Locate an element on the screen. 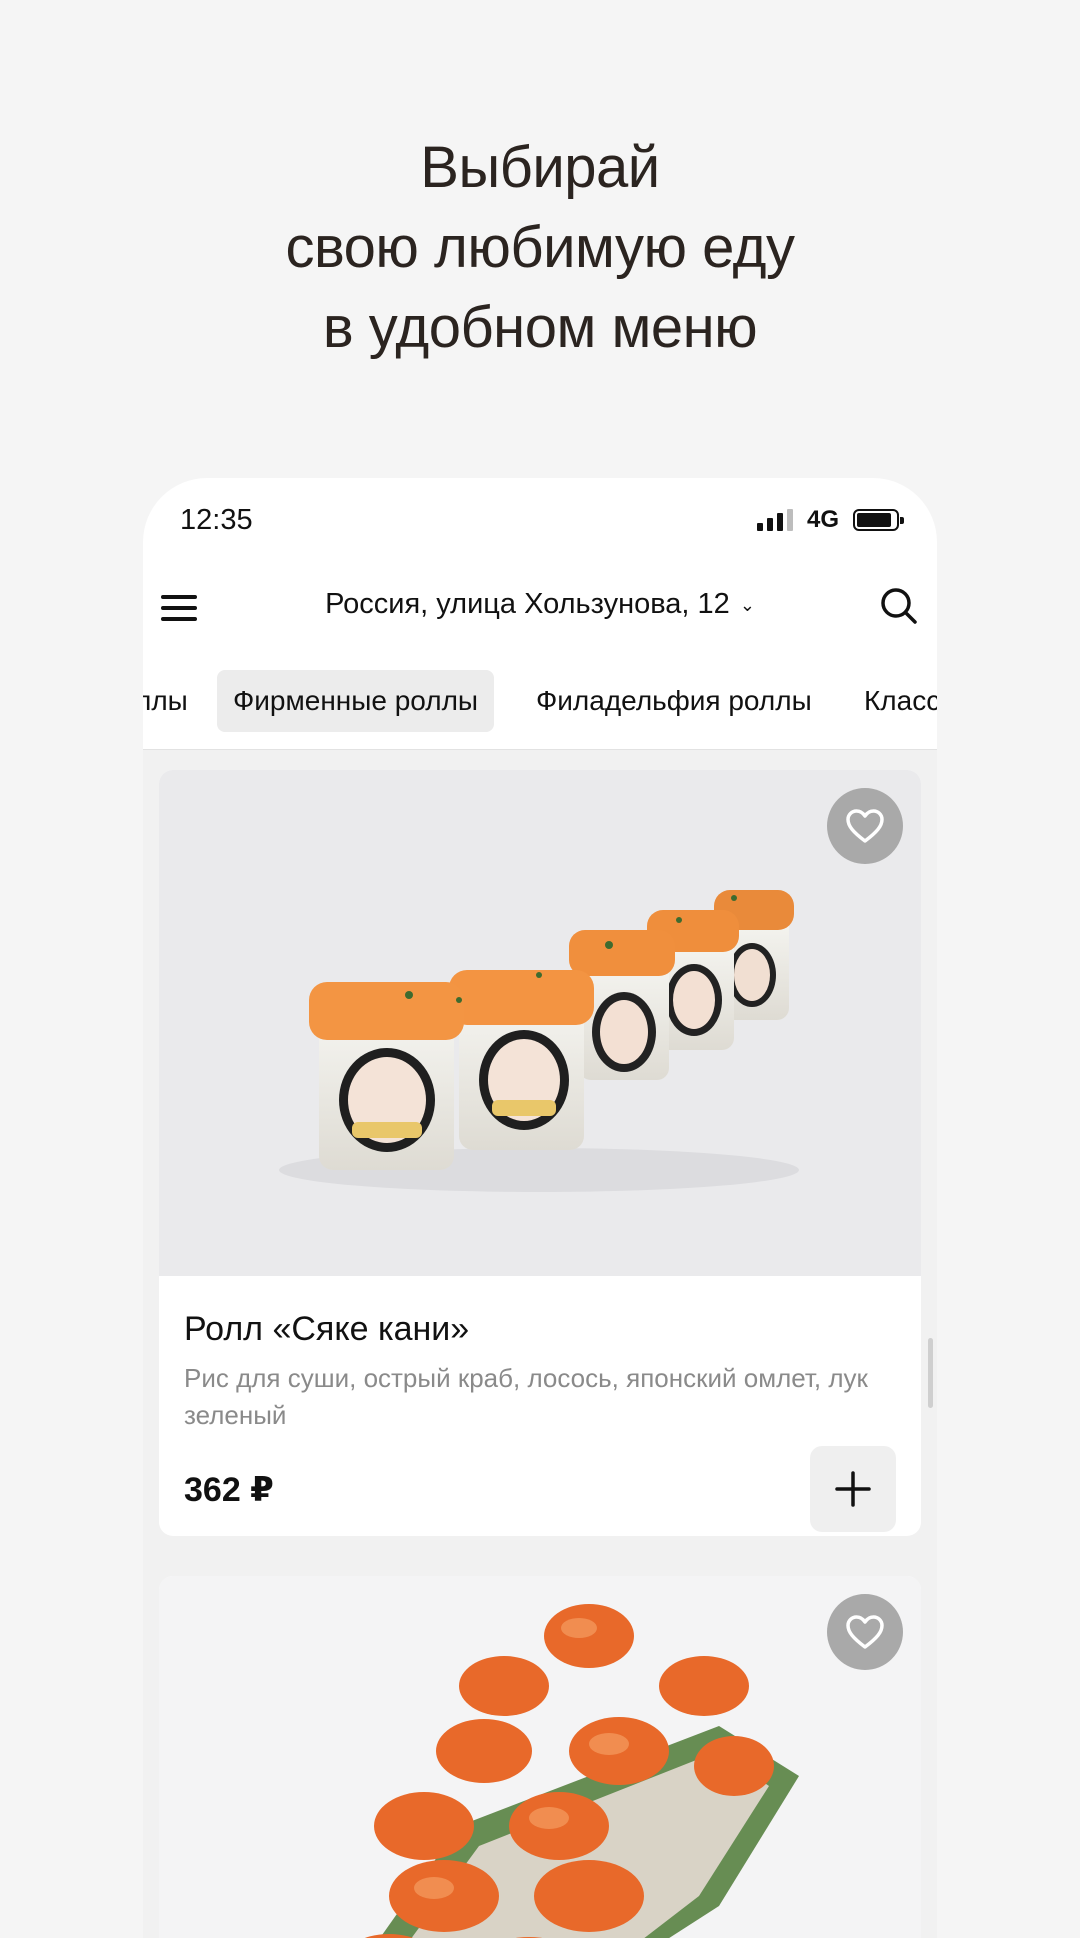  product-title: Ролл «Сяке кани» is located at coordinates (327, 1329).